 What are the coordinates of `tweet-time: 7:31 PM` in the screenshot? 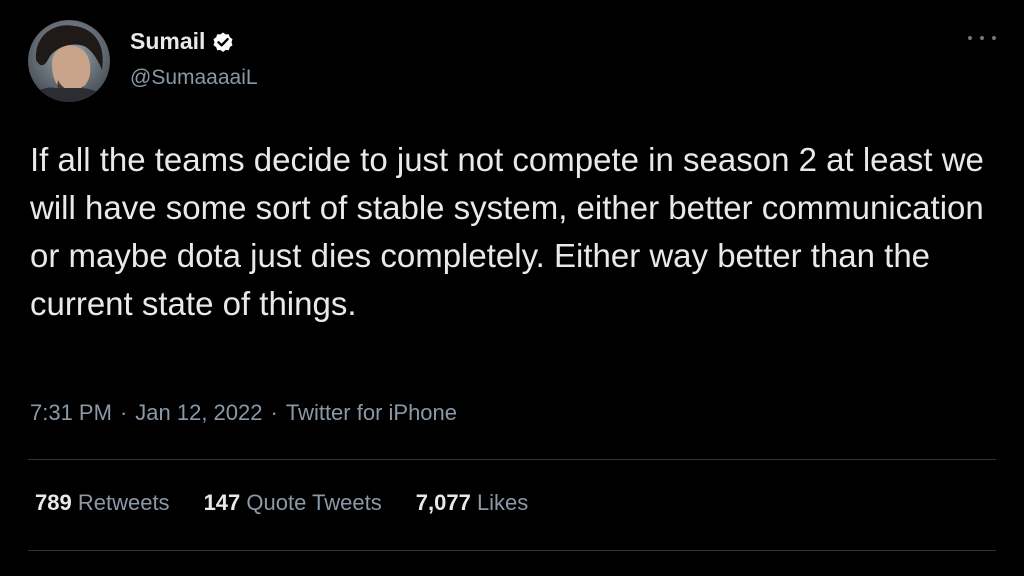 It's located at (71, 413).